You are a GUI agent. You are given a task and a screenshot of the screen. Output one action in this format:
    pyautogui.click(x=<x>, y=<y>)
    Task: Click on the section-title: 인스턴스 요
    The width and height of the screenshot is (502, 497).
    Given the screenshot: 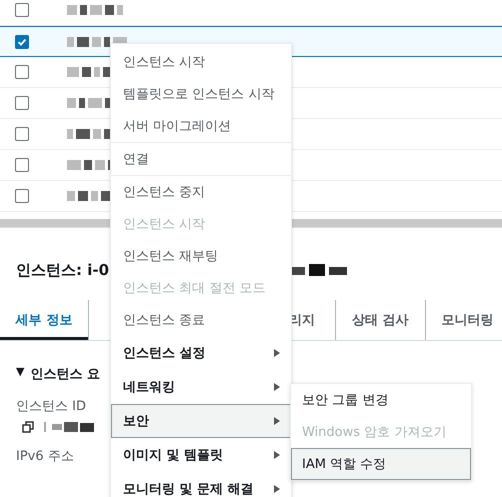 What is the action you would take?
    pyautogui.click(x=65, y=374)
    